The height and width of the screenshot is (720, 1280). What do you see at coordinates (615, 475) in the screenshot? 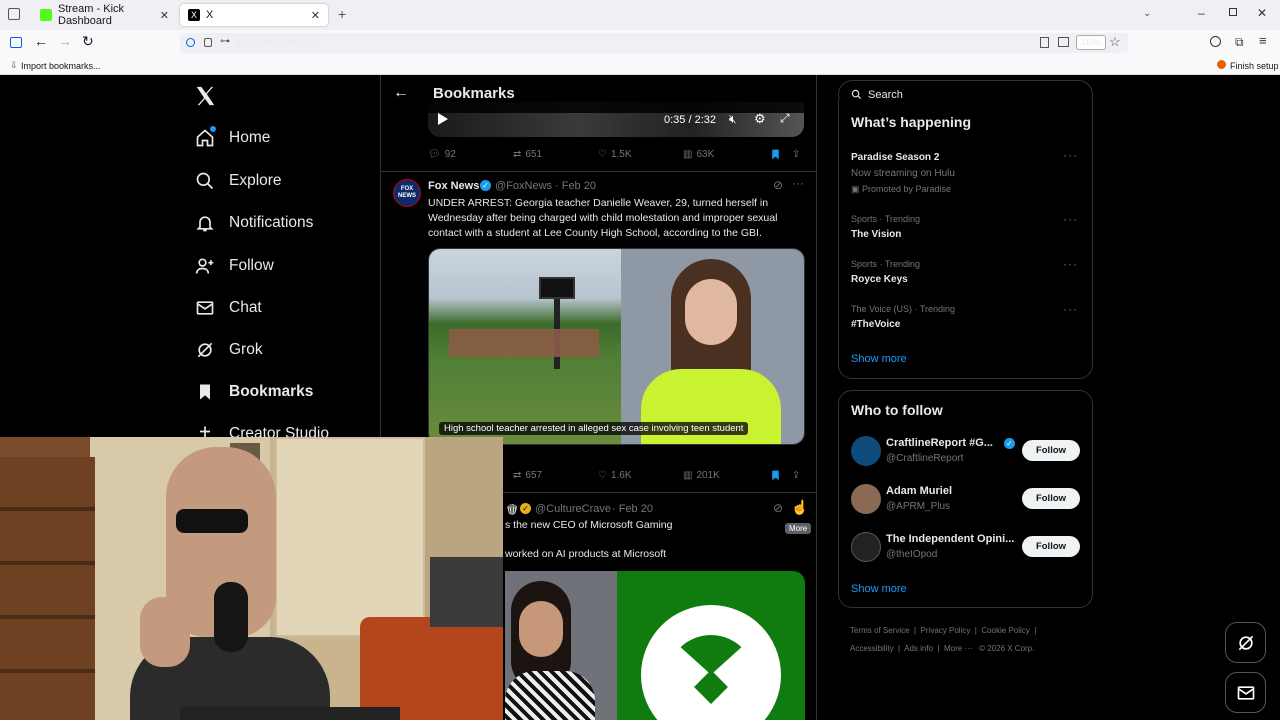
I see `like-button: ♡ 1.6K` at bounding box center [615, 475].